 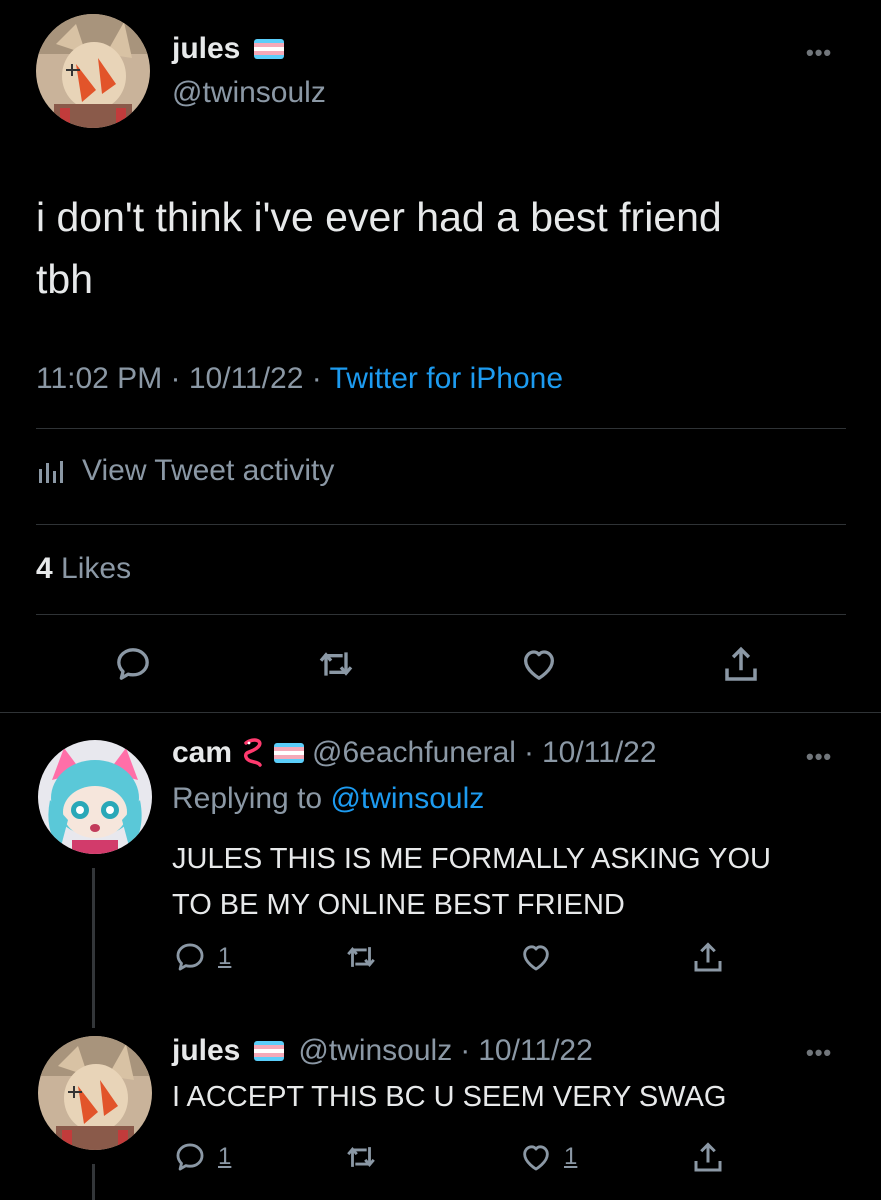 I want to click on reply-header: jules @twinsoulz · 10/11/22, so click(x=382, y=1051).